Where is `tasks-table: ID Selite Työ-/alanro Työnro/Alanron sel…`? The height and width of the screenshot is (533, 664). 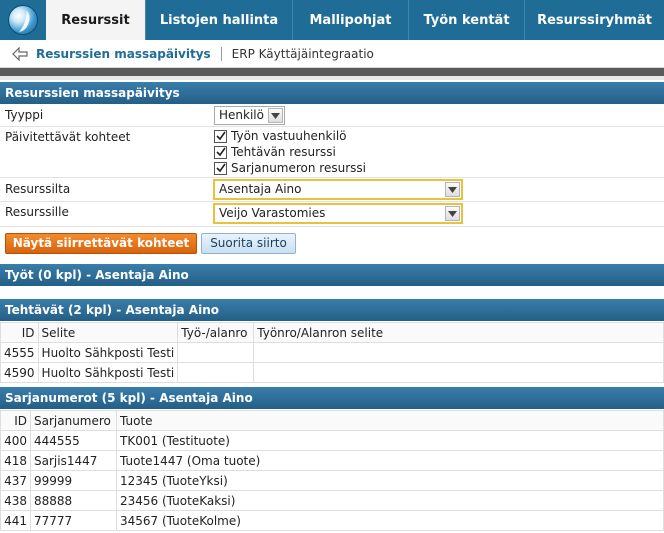
tasks-table: ID Selite Työ-/alanro Työnro/Alanron sel… is located at coordinates (332, 352).